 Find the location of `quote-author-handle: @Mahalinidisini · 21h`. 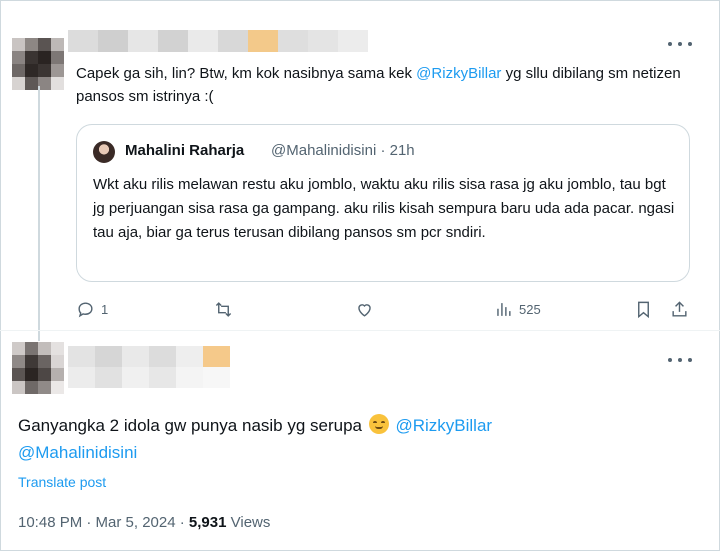

quote-author-handle: @Mahalinidisini · 21h is located at coordinates (343, 150).